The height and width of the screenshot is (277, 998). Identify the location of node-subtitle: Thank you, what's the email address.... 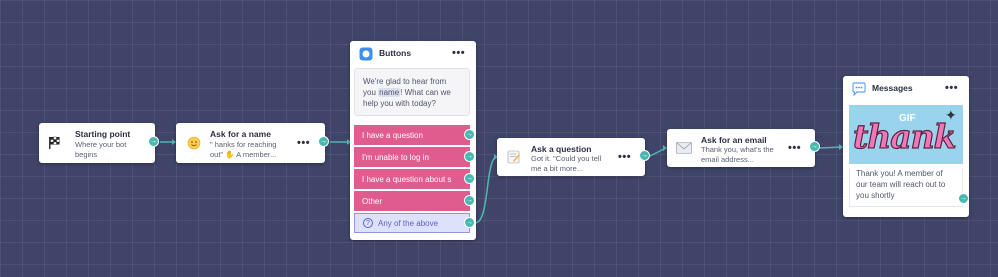
(737, 154).